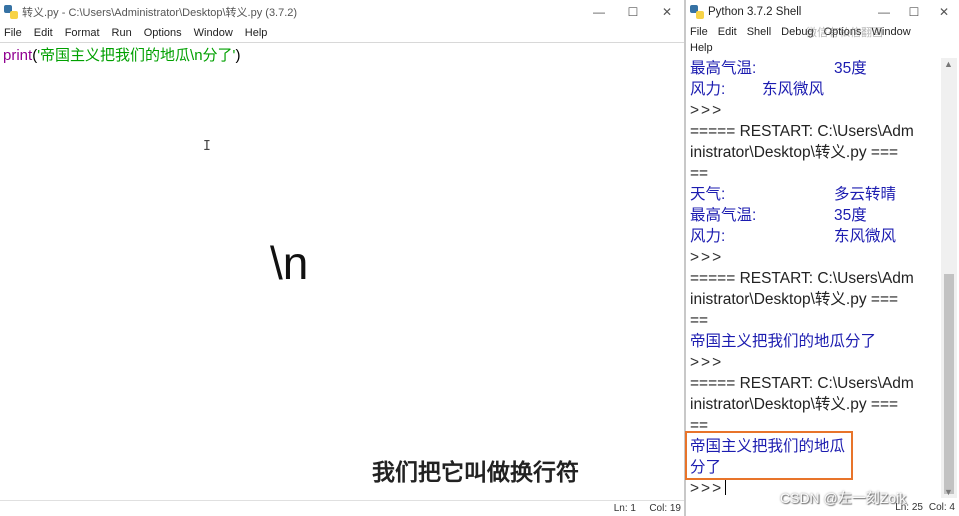 The width and height of the screenshot is (959, 516). I want to click on shell-title: Python 3.7.2 Shell, so click(755, 12).